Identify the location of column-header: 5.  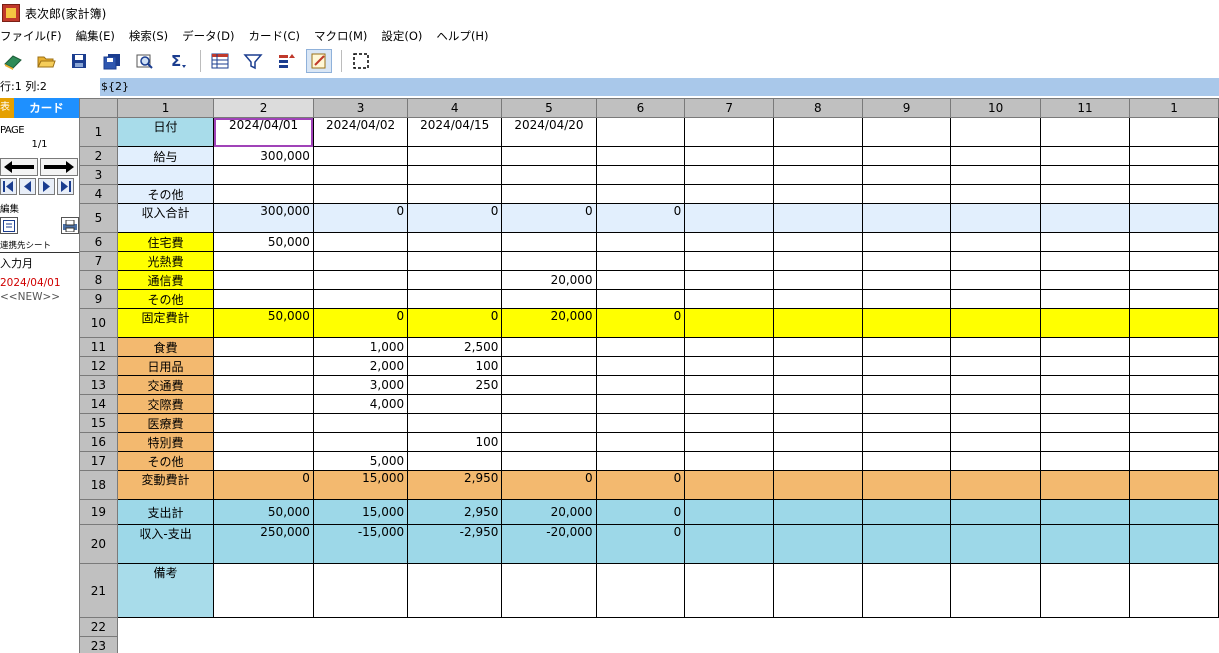
(549, 108).